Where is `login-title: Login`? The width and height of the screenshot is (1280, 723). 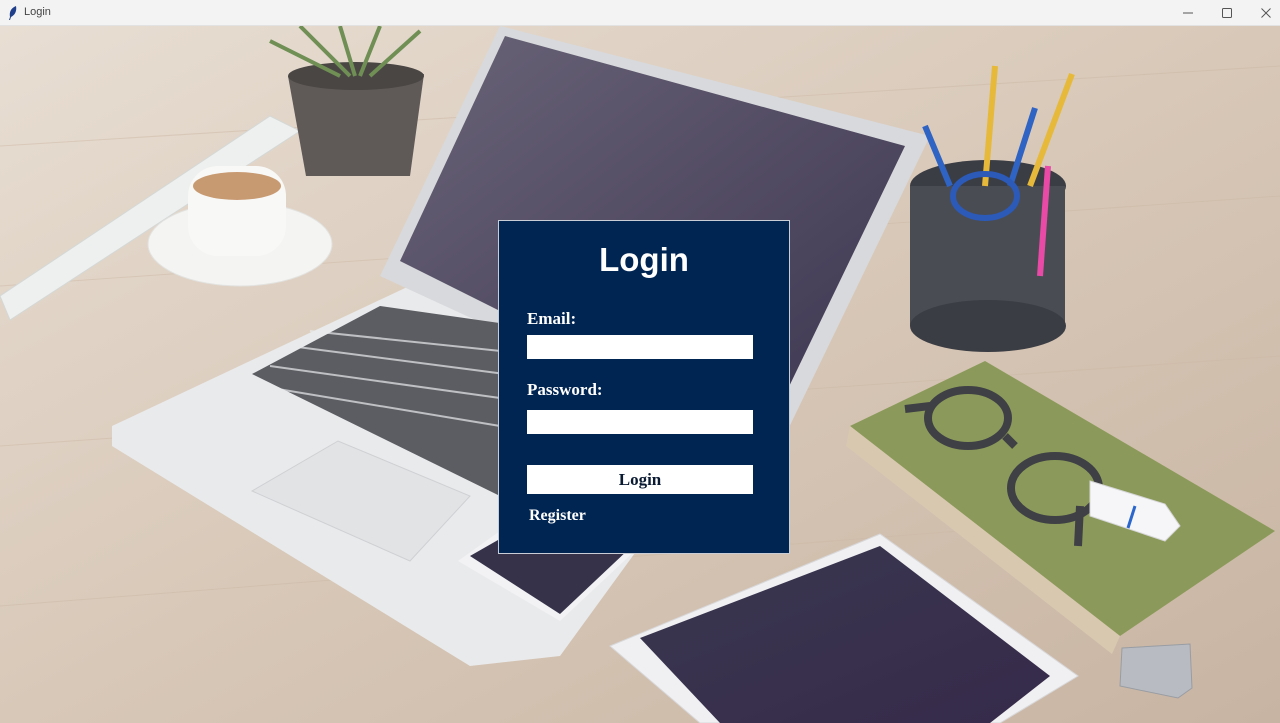
login-title: Login is located at coordinates (644, 259).